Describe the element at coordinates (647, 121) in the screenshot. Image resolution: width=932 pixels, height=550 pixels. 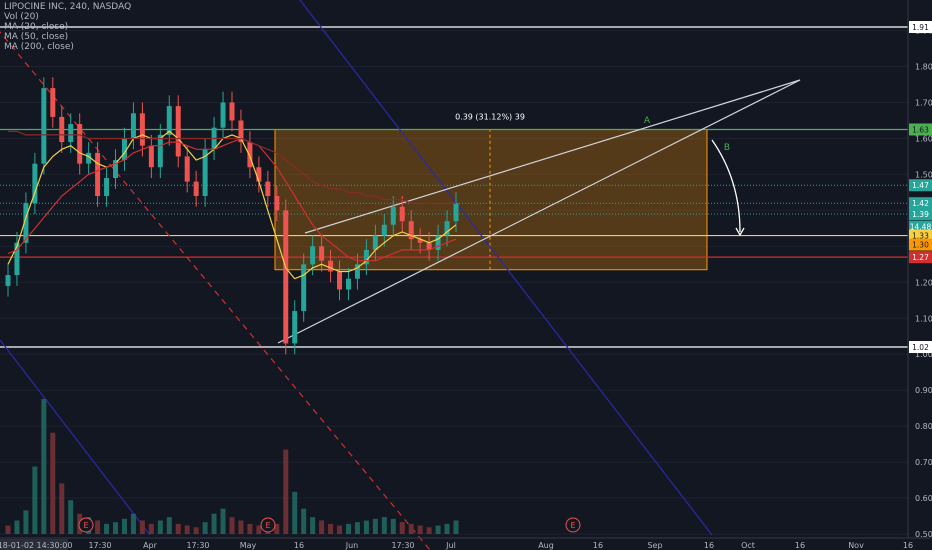
I see `pattern-label-a: A` at that location.